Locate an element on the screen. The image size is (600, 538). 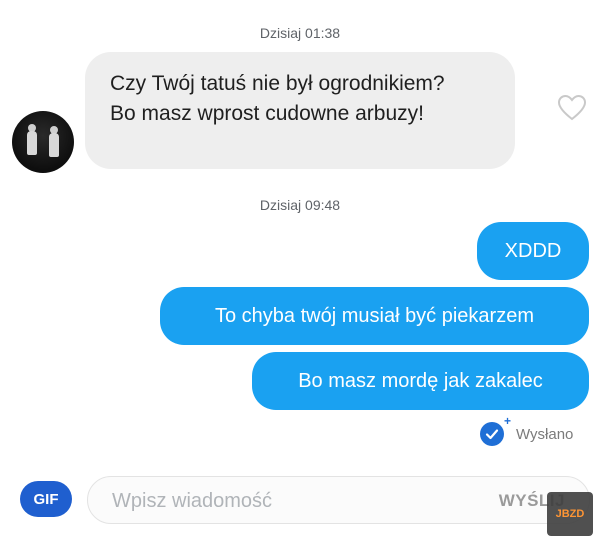
heart-icon is located at coordinates (572, 108).